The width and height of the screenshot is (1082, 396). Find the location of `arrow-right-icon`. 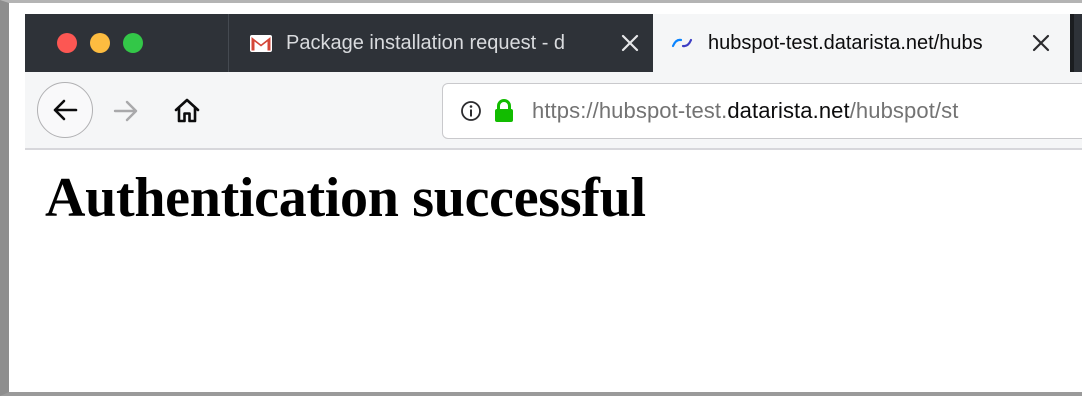

arrow-right-icon is located at coordinates (126, 111).